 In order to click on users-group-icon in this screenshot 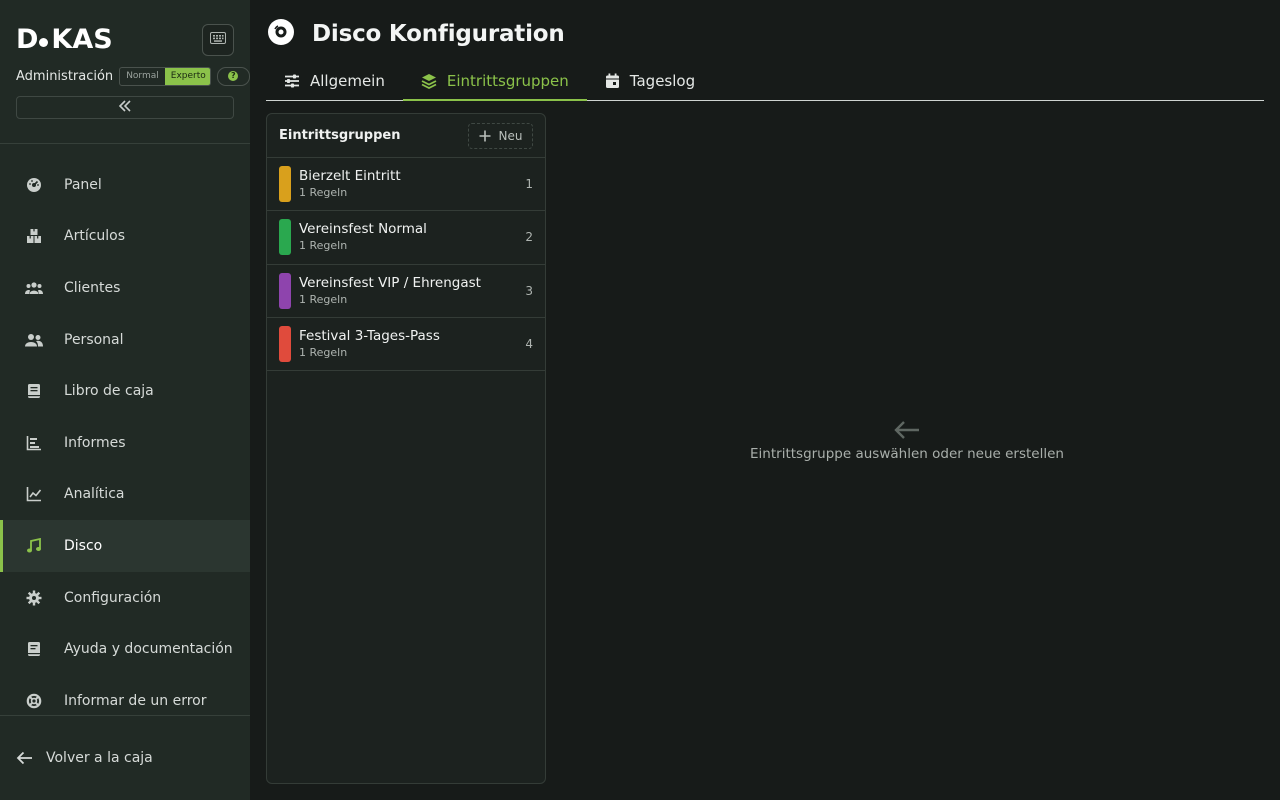, I will do `click(34, 288)`.